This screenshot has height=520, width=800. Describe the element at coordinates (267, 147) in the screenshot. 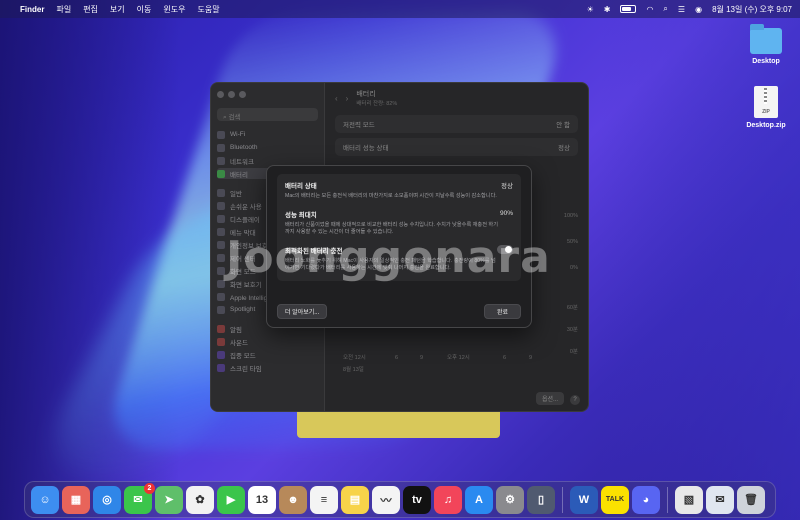

I see `sidebar-item-bluetooth: Bluetooth` at that location.